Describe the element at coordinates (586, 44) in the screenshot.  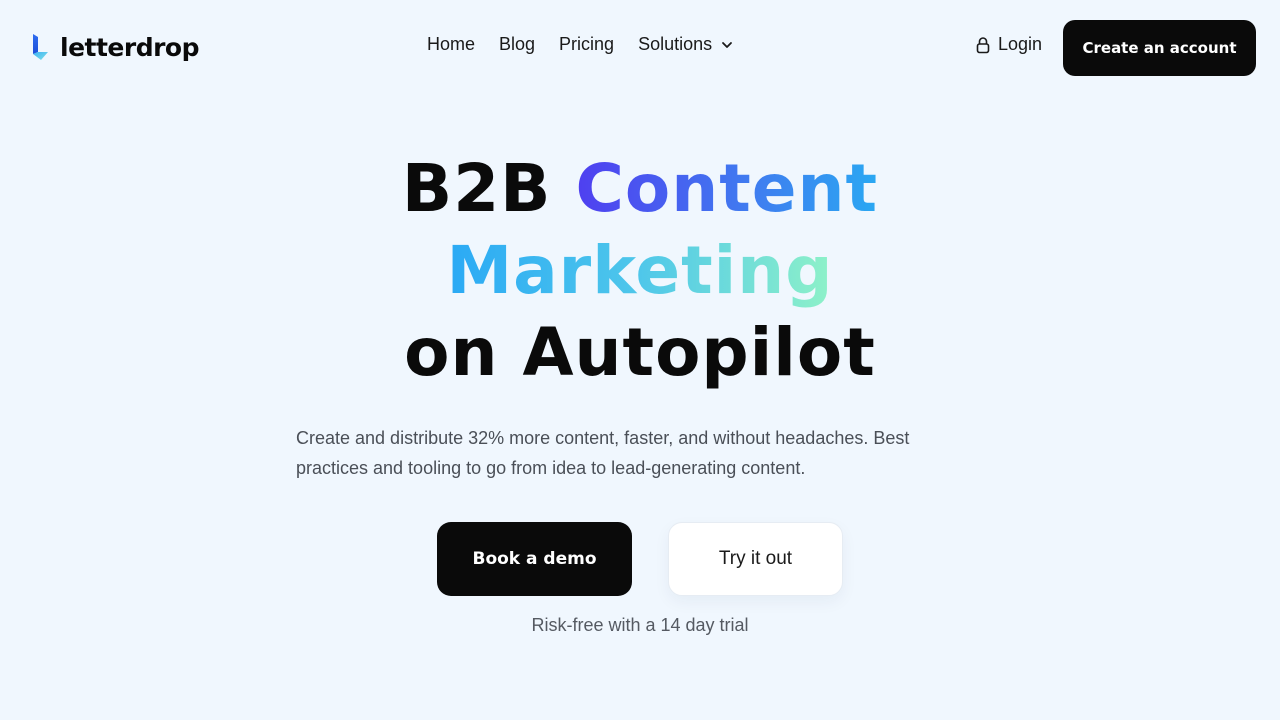
I see `nav-link-pricing: Pricing` at that location.